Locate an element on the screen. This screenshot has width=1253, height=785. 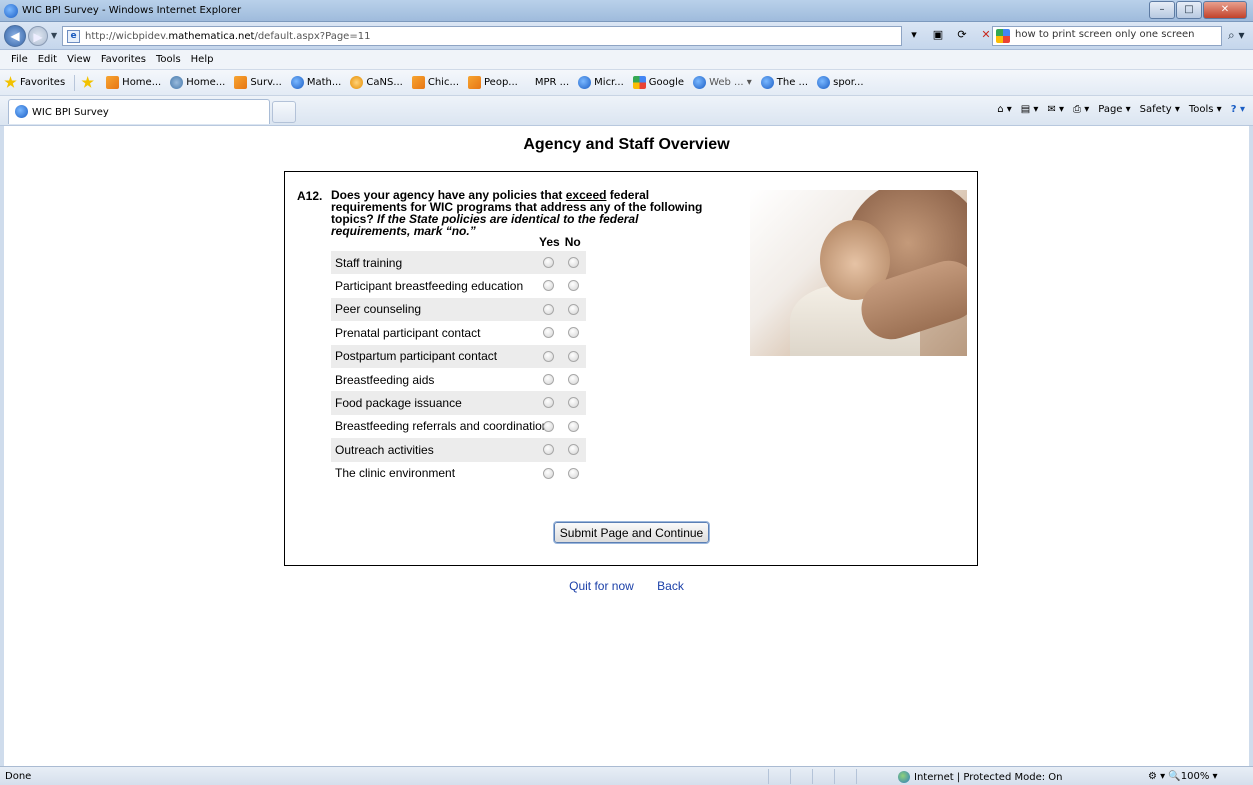
topic-label: Food package issuance is located at coordinates (398, 403).